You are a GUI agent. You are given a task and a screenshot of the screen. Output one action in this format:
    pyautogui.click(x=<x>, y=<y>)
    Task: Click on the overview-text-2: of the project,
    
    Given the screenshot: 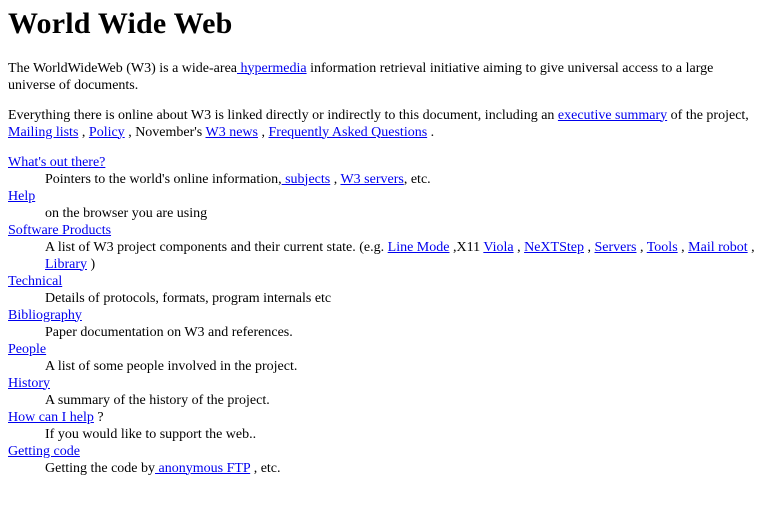 What is the action you would take?
    pyautogui.click(x=708, y=115)
    